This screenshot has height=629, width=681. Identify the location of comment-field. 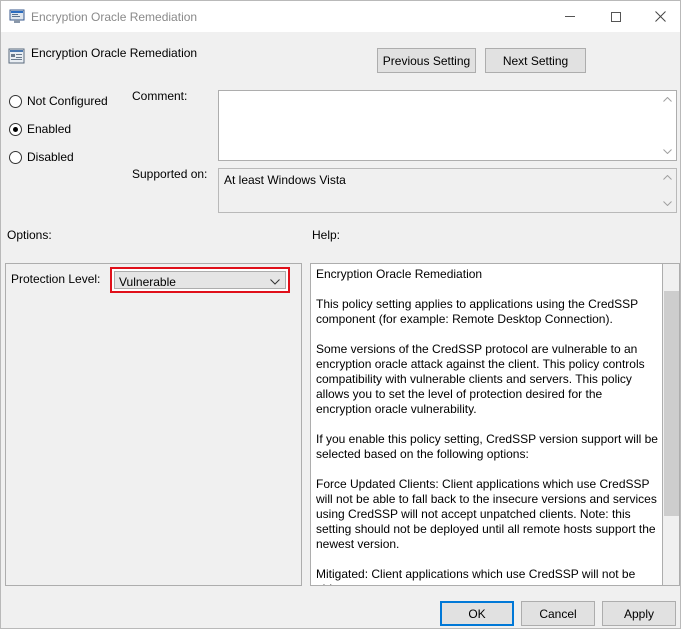
(447, 125).